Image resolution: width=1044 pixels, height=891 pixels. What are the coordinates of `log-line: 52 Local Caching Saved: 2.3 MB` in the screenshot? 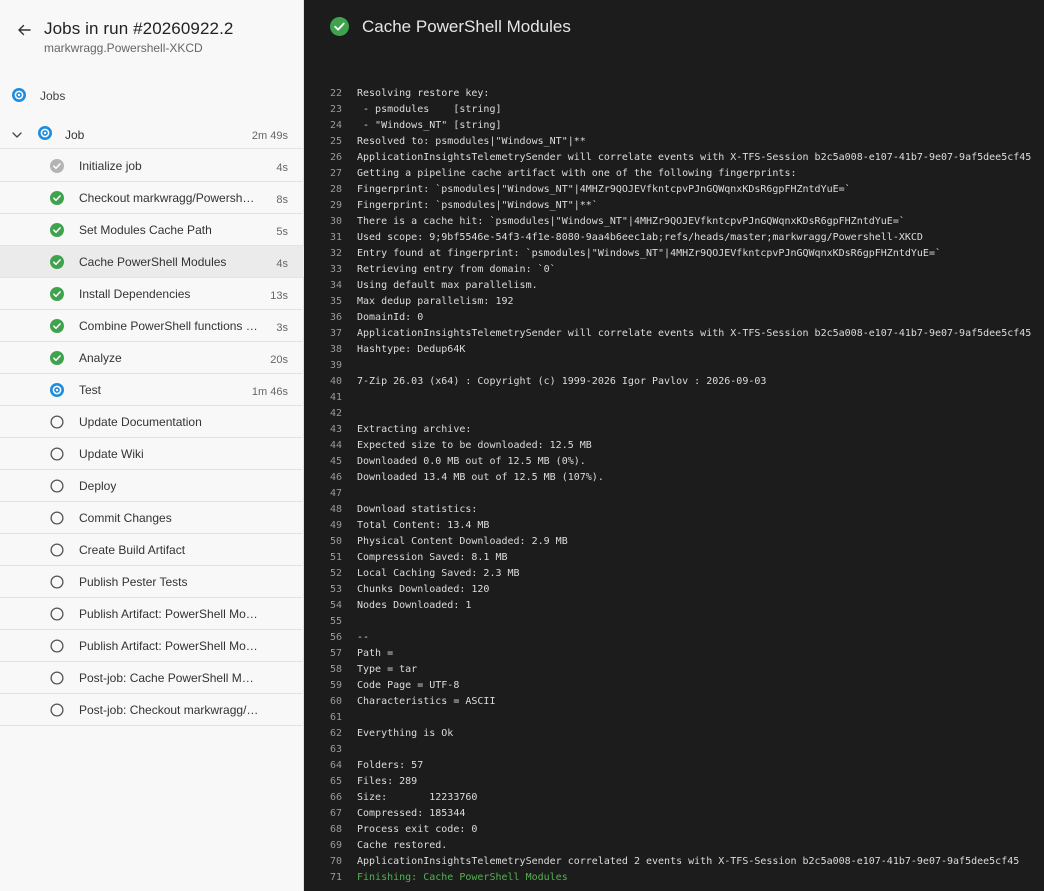 It's located at (674, 574).